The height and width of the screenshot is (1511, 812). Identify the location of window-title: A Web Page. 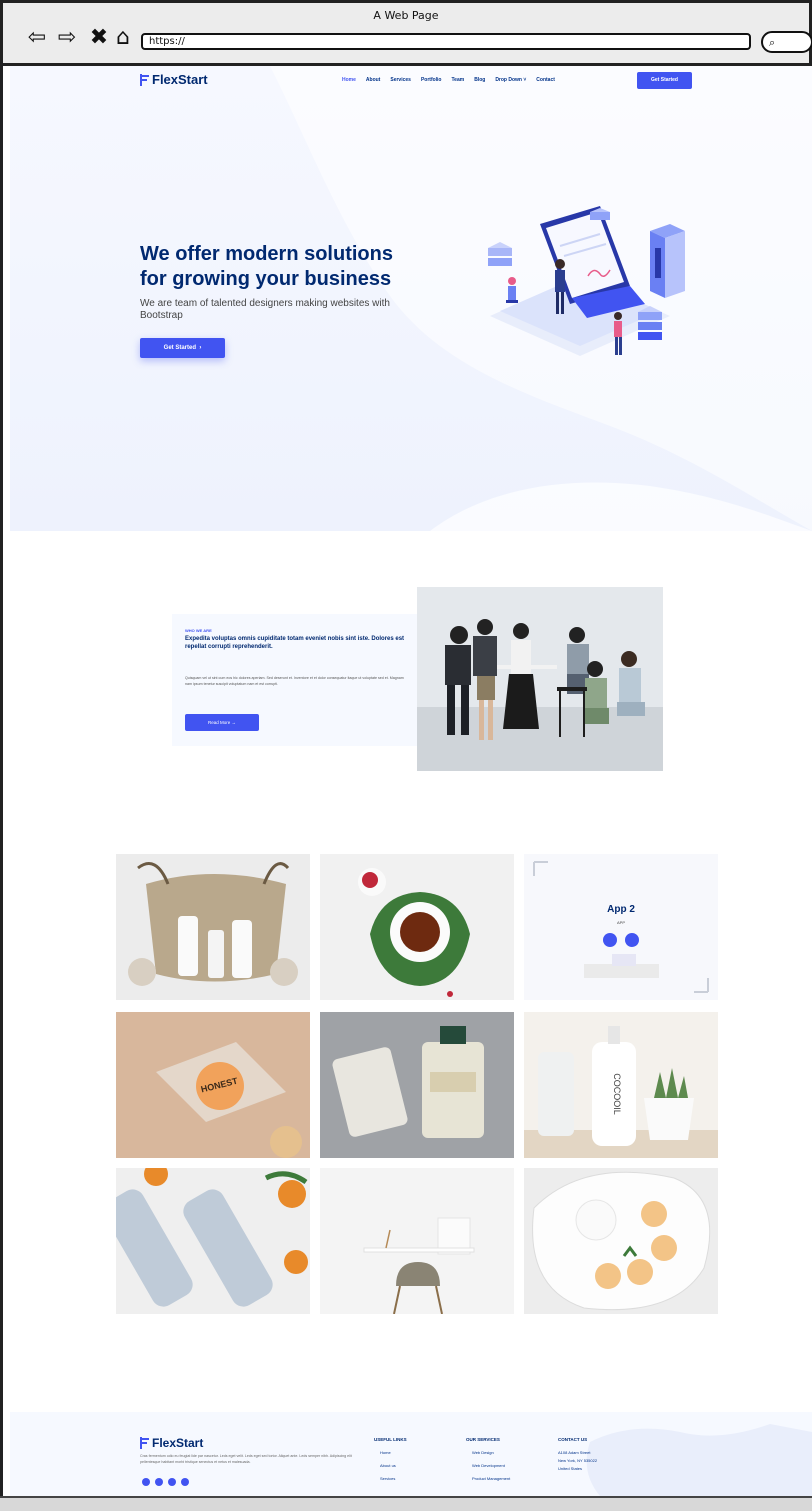
(406, 15).